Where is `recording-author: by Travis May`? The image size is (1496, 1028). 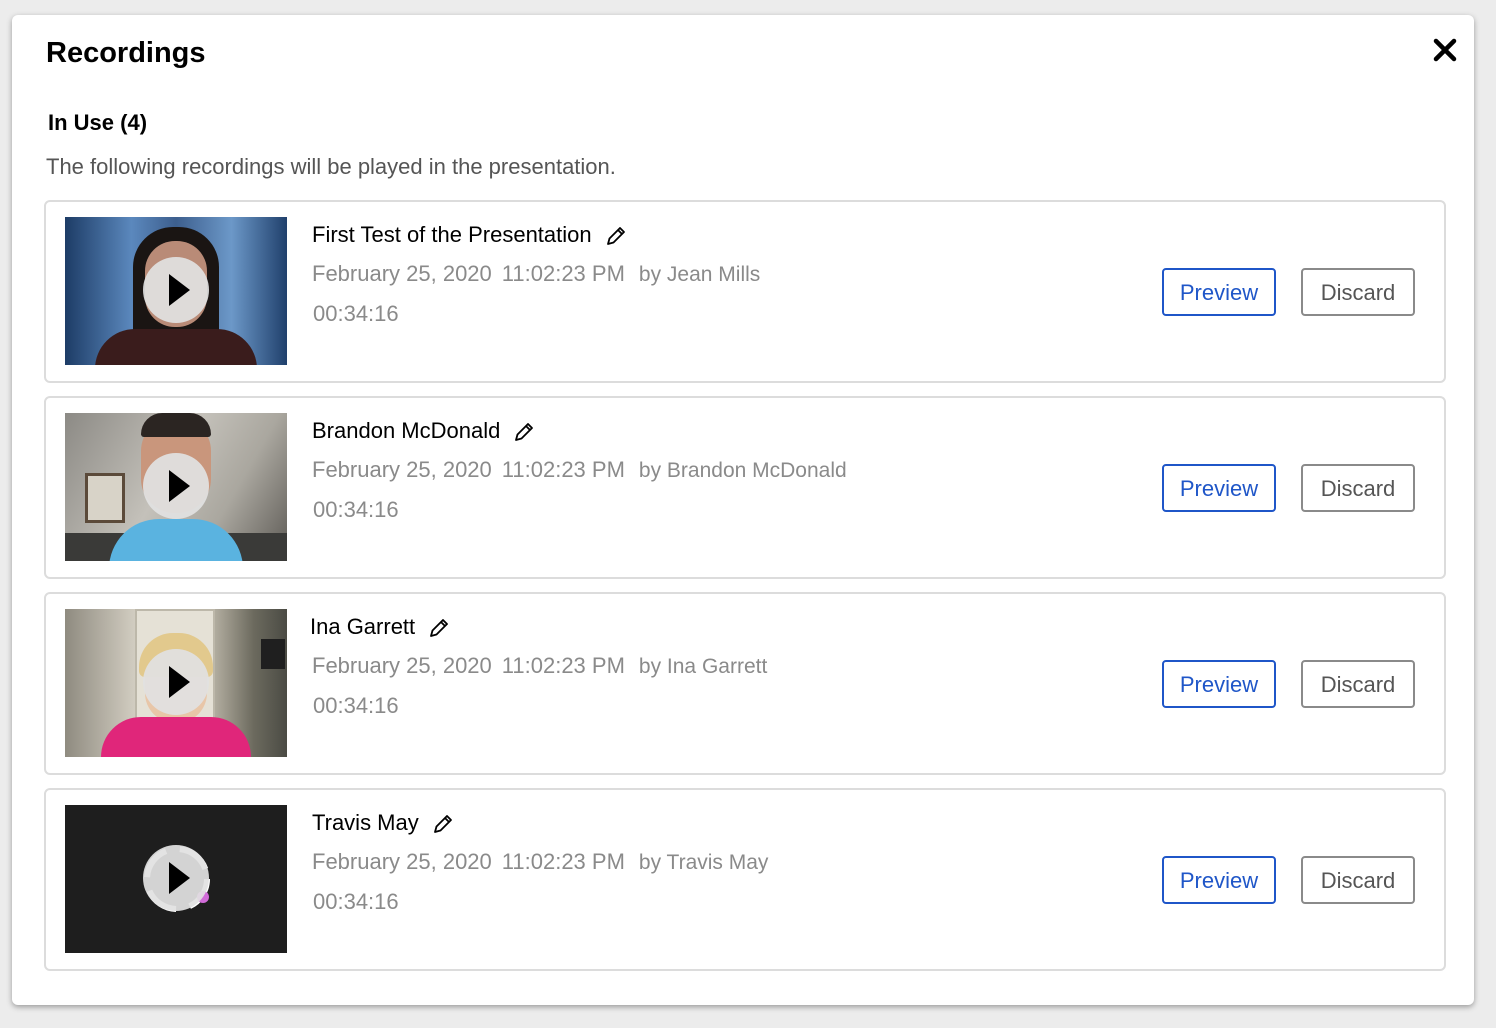 recording-author: by Travis May is located at coordinates (703, 862).